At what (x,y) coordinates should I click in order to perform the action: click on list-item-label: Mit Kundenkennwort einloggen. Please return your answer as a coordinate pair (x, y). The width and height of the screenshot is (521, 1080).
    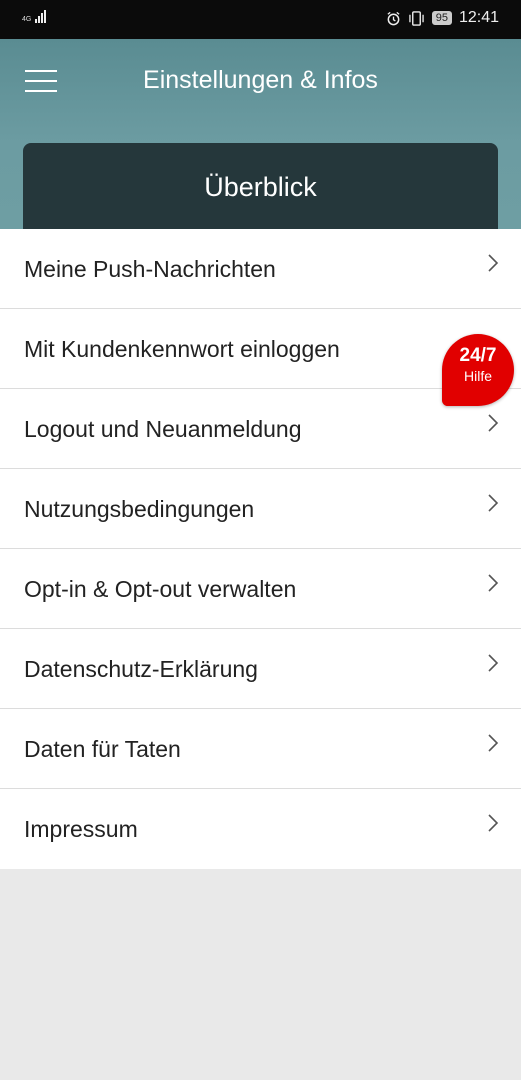
    Looking at the image, I should click on (182, 349).